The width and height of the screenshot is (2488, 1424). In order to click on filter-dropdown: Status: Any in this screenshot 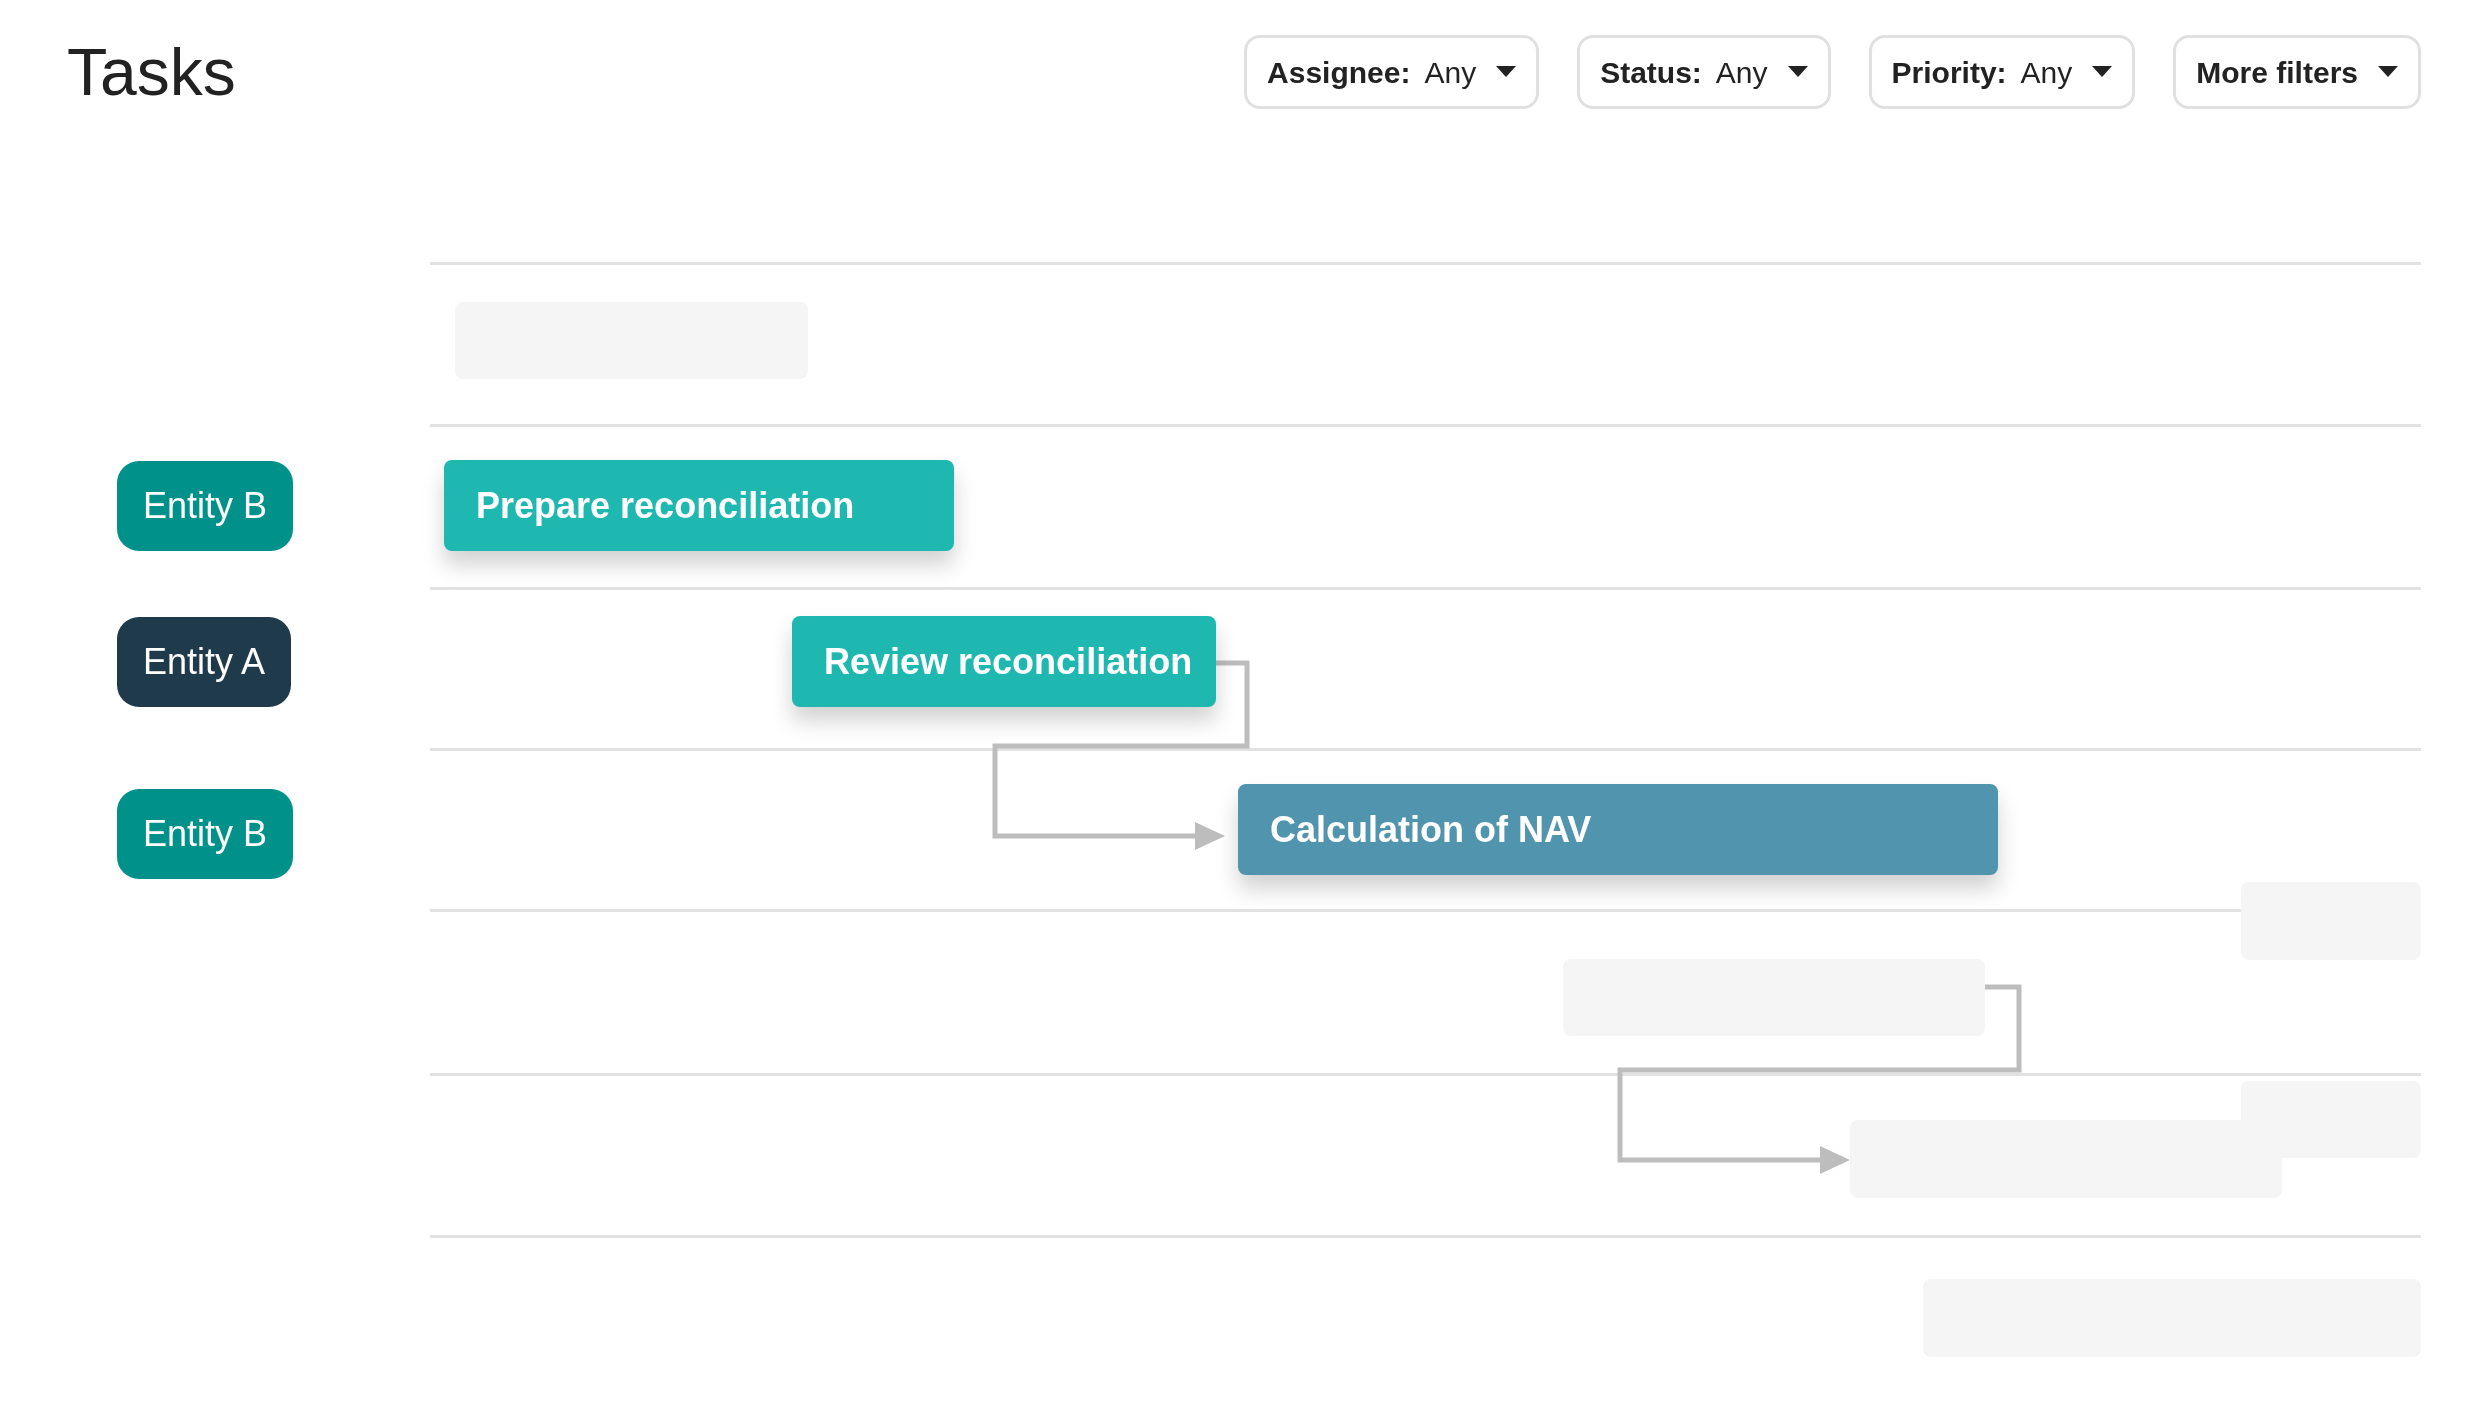, I will do `click(1704, 72)`.